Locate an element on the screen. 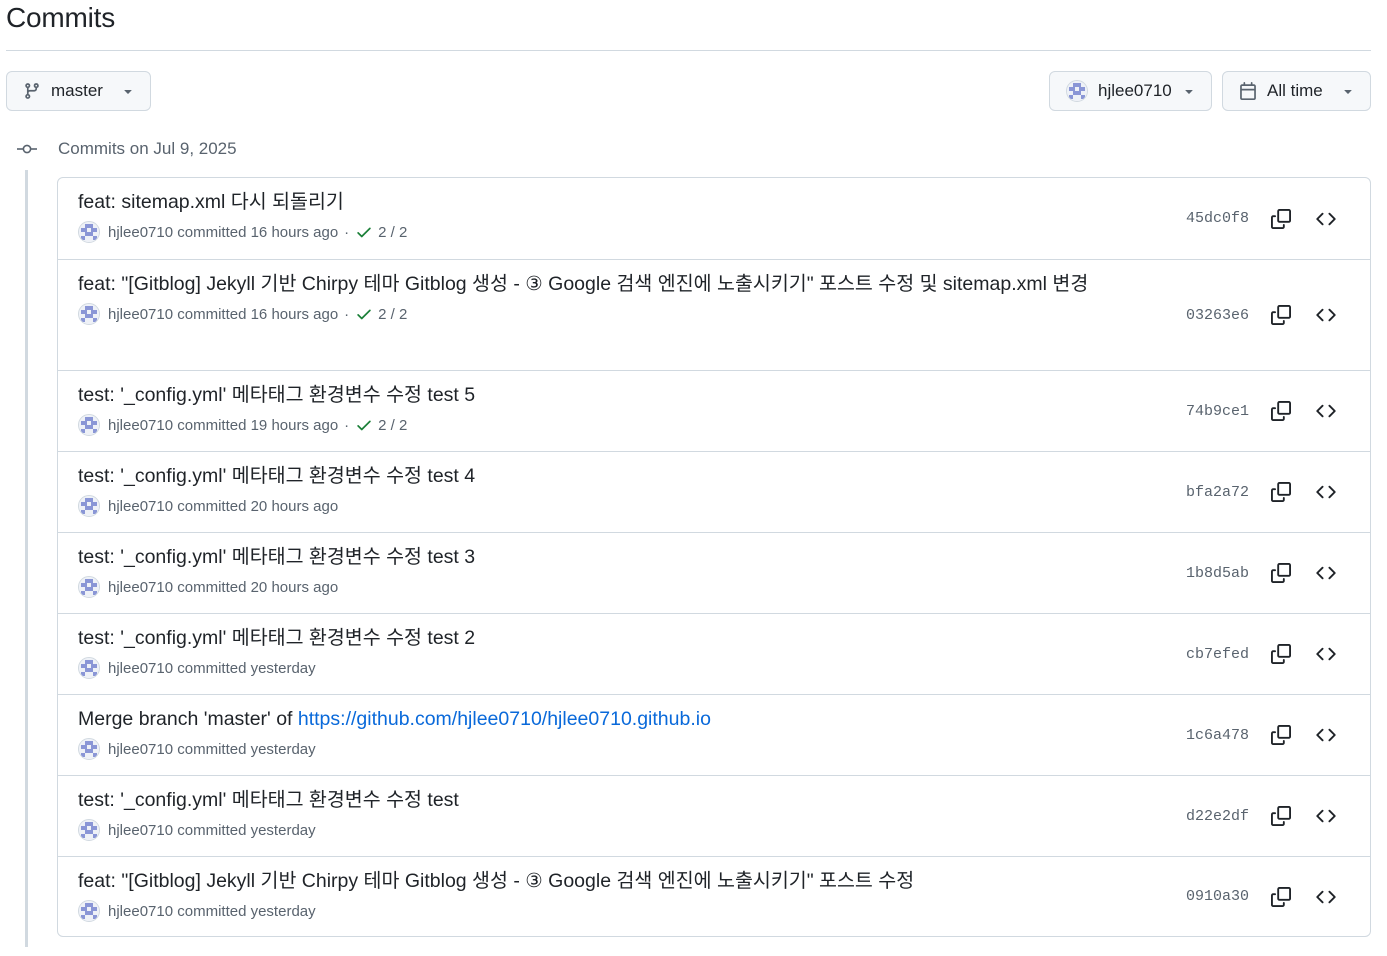 The height and width of the screenshot is (956, 1387). commit-meta: hjlee0710 committed 16 hours ago · 2 / 2 is located at coordinates (588, 314).